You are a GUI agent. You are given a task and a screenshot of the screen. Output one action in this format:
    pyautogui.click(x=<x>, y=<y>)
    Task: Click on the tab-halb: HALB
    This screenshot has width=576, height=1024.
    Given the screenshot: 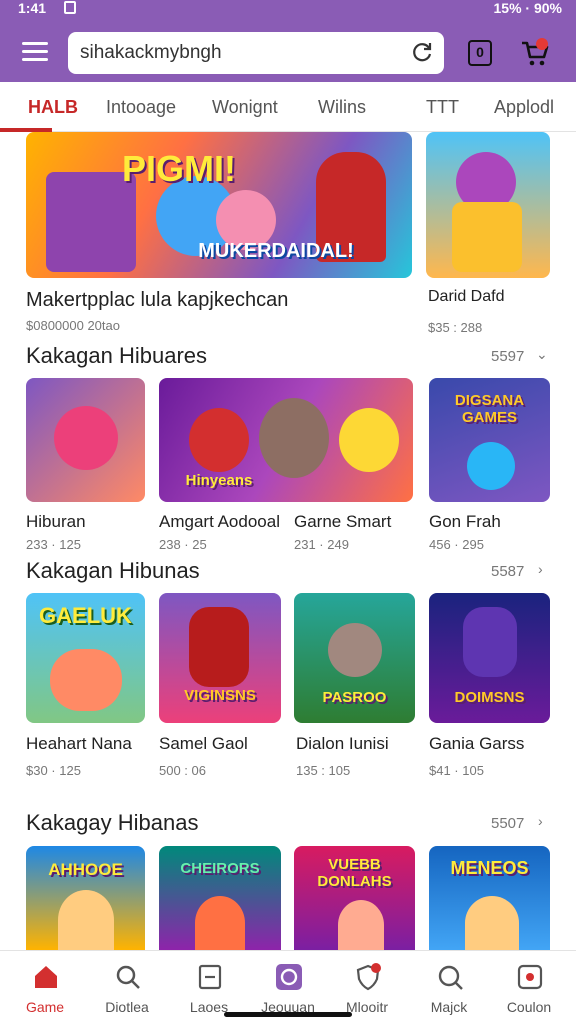 What is the action you would take?
    pyautogui.click(x=53, y=107)
    